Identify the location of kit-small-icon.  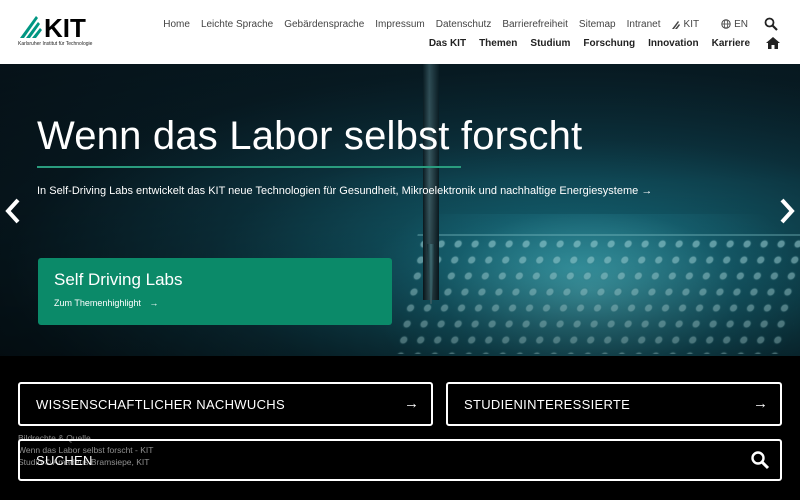
(675, 24).